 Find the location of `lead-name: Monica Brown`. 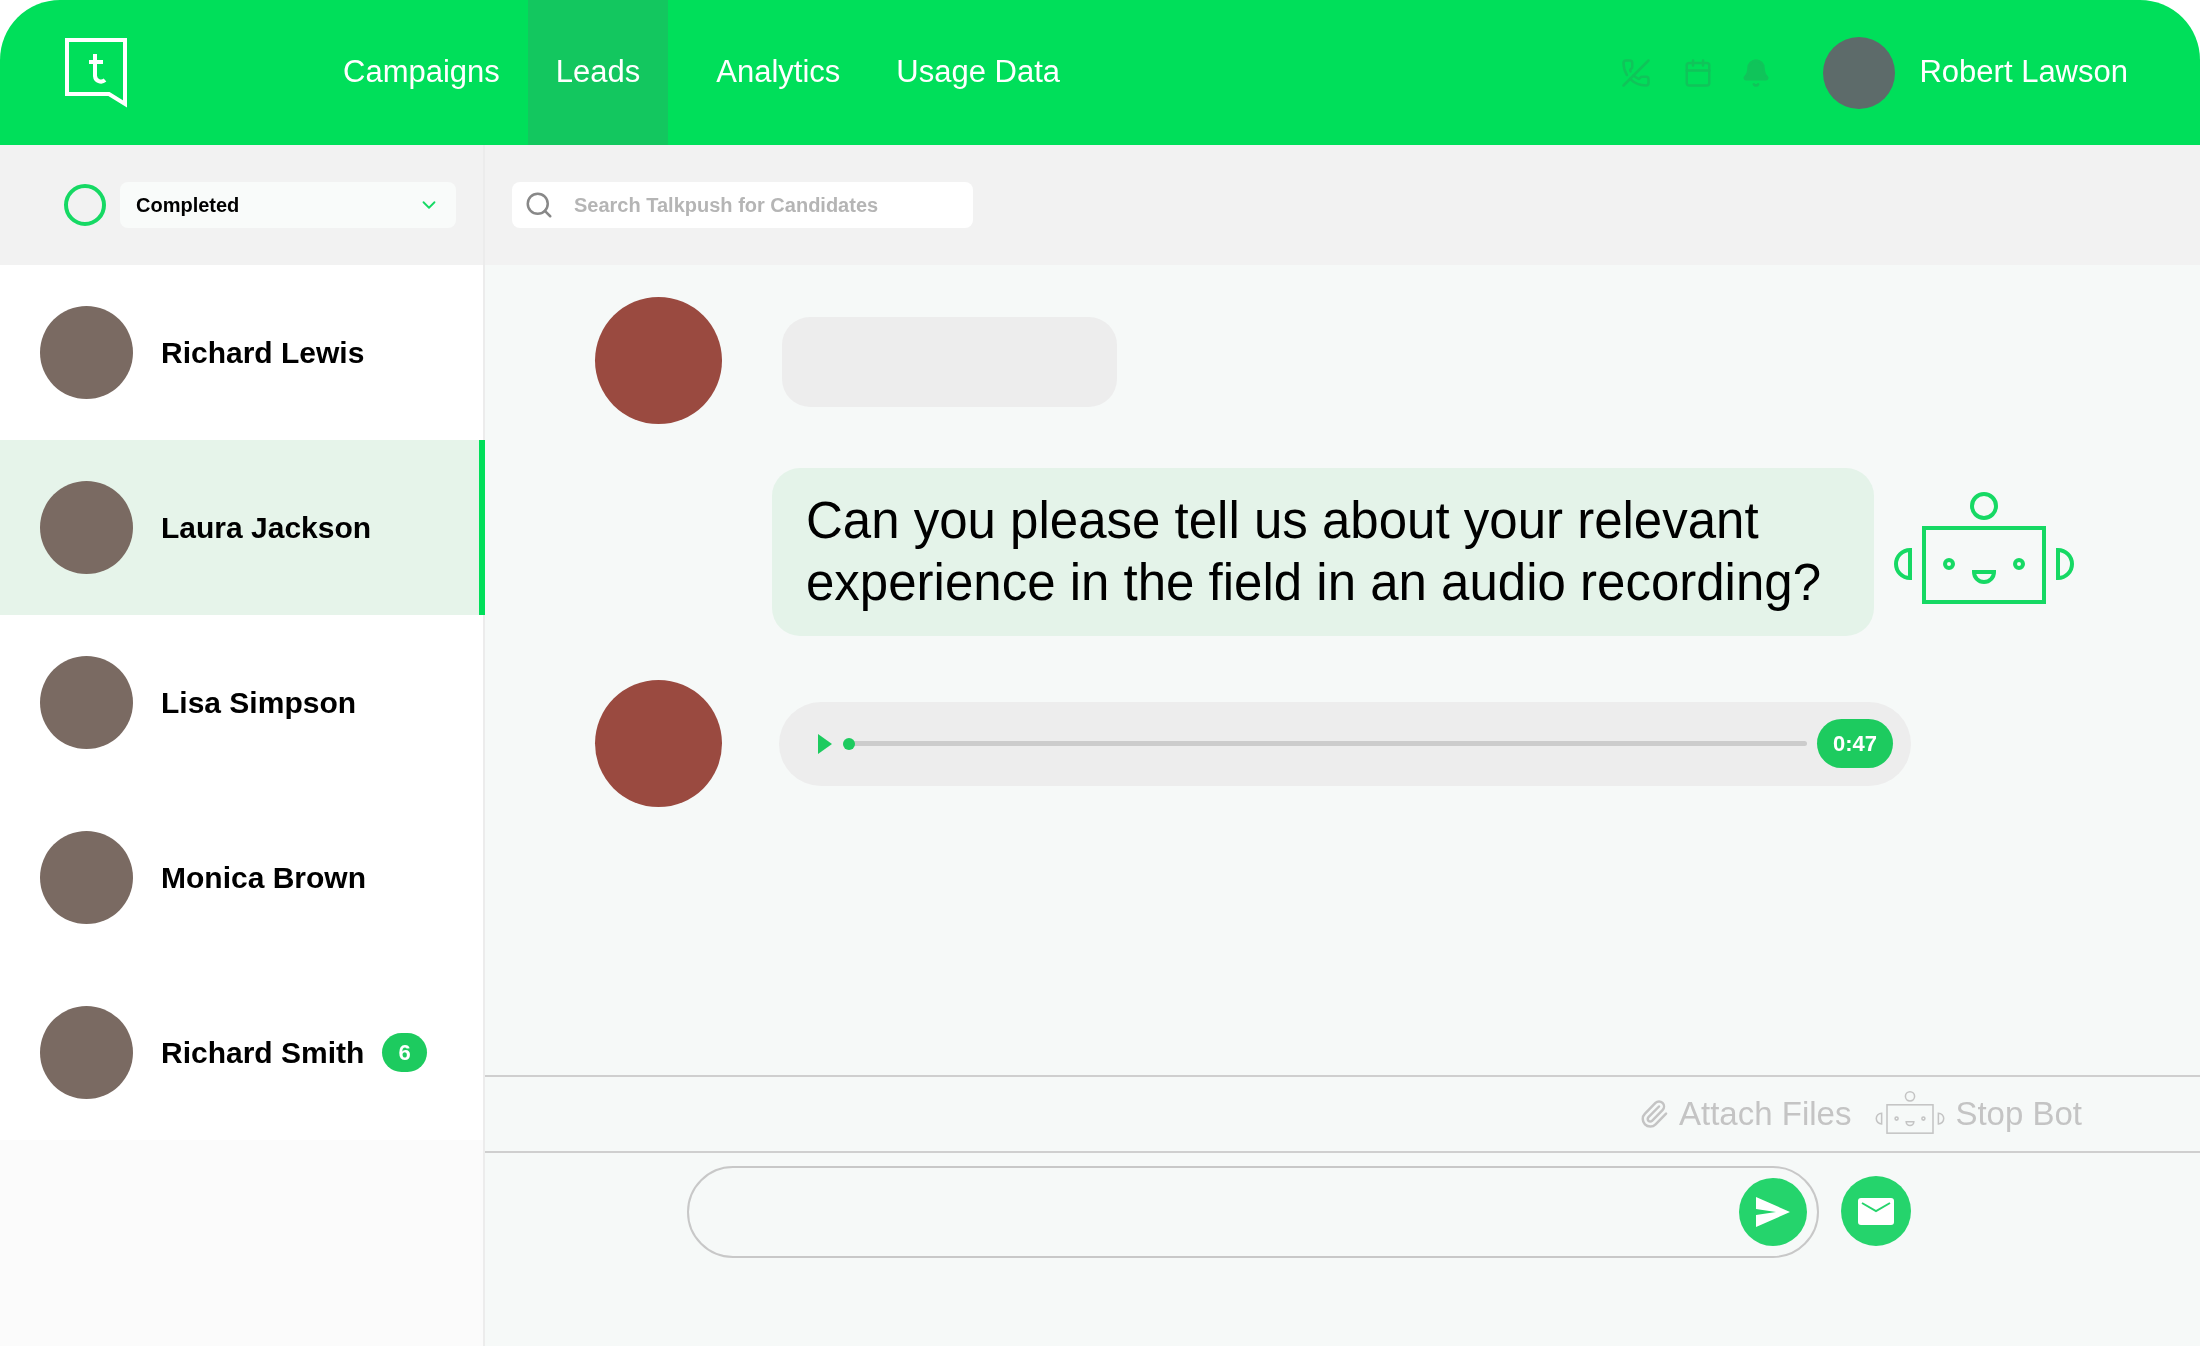

lead-name: Monica Brown is located at coordinates (263, 878).